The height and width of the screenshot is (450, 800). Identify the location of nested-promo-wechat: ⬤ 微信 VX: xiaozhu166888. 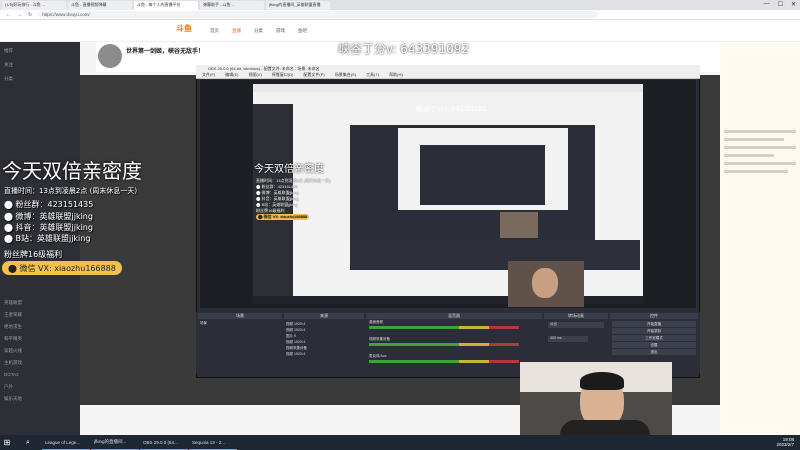
(283, 217).